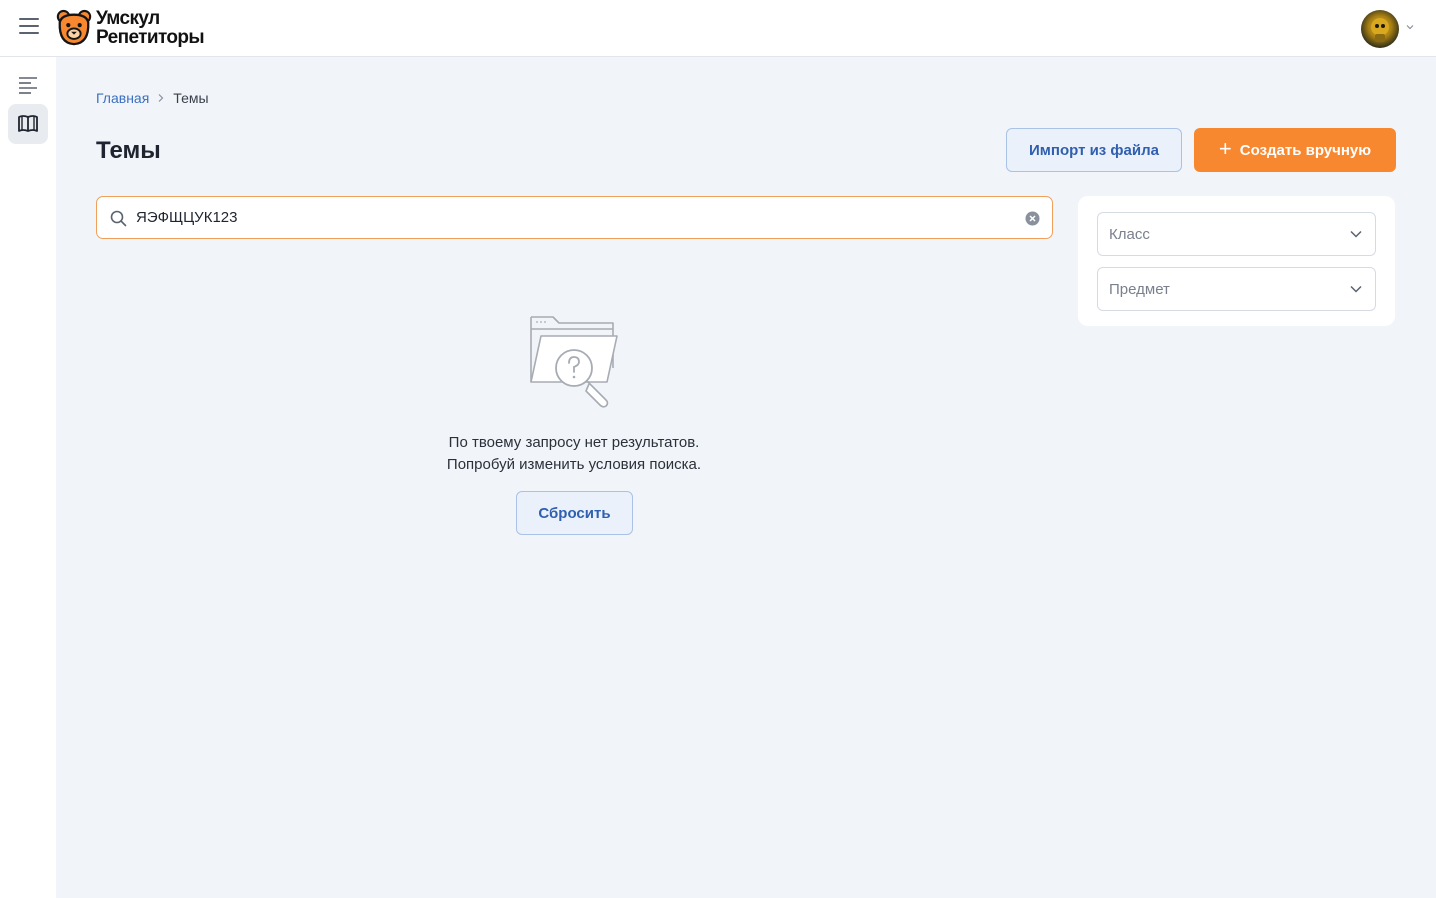  Describe the element at coordinates (1129, 234) in the screenshot. I see `class-select-placeholder: Класс` at that location.